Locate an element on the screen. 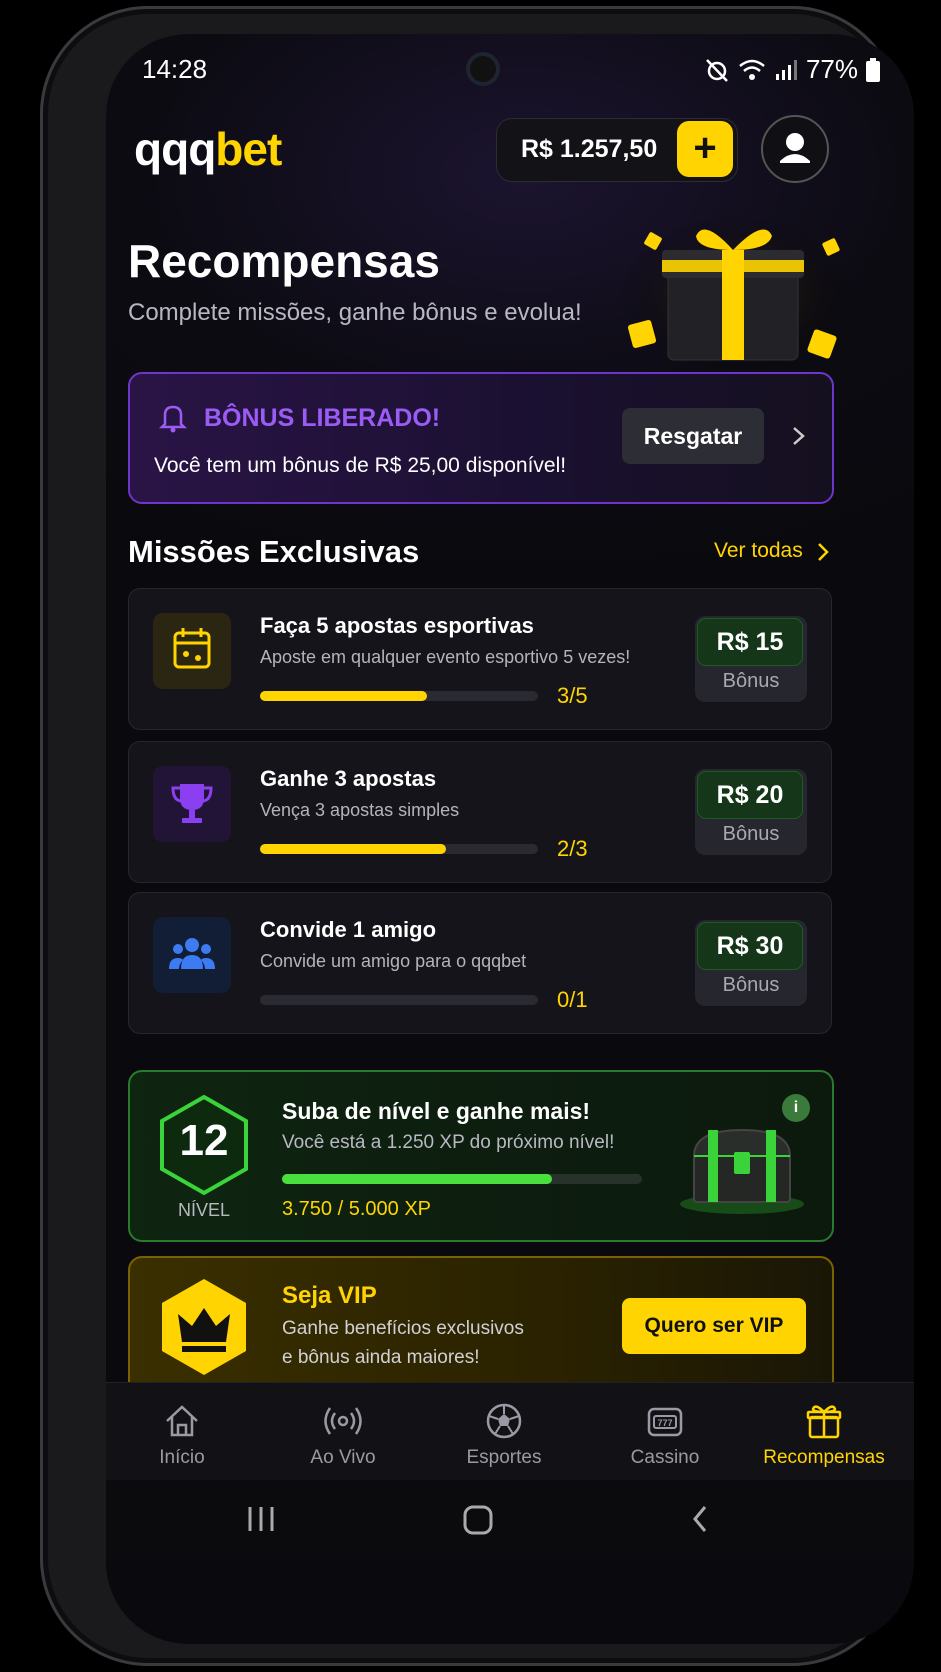 The width and height of the screenshot is (941, 1672). deposit-button: + is located at coordinates (705, 149).